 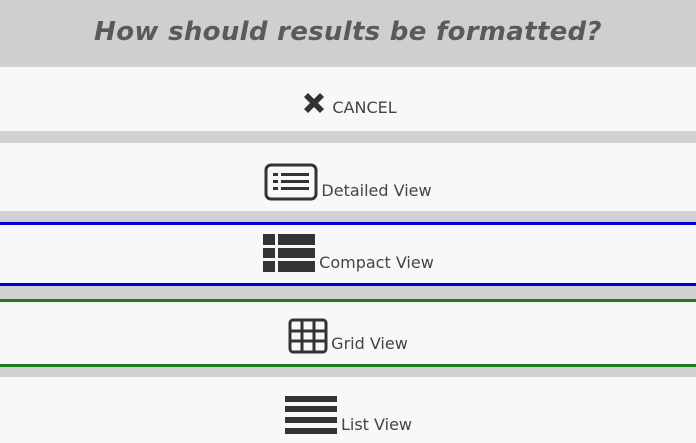 What do you see at coordinates (308, 336) in the screenshot?
I see `grid-view-icon` at bounding box center [308, 336].